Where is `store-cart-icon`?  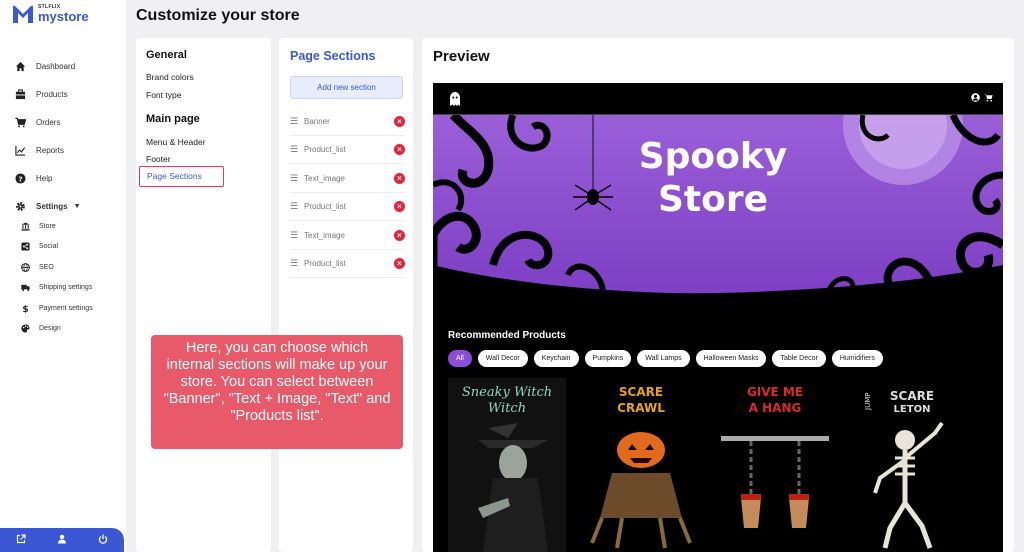 store-cart-icon is located at coordinates (988, 97).